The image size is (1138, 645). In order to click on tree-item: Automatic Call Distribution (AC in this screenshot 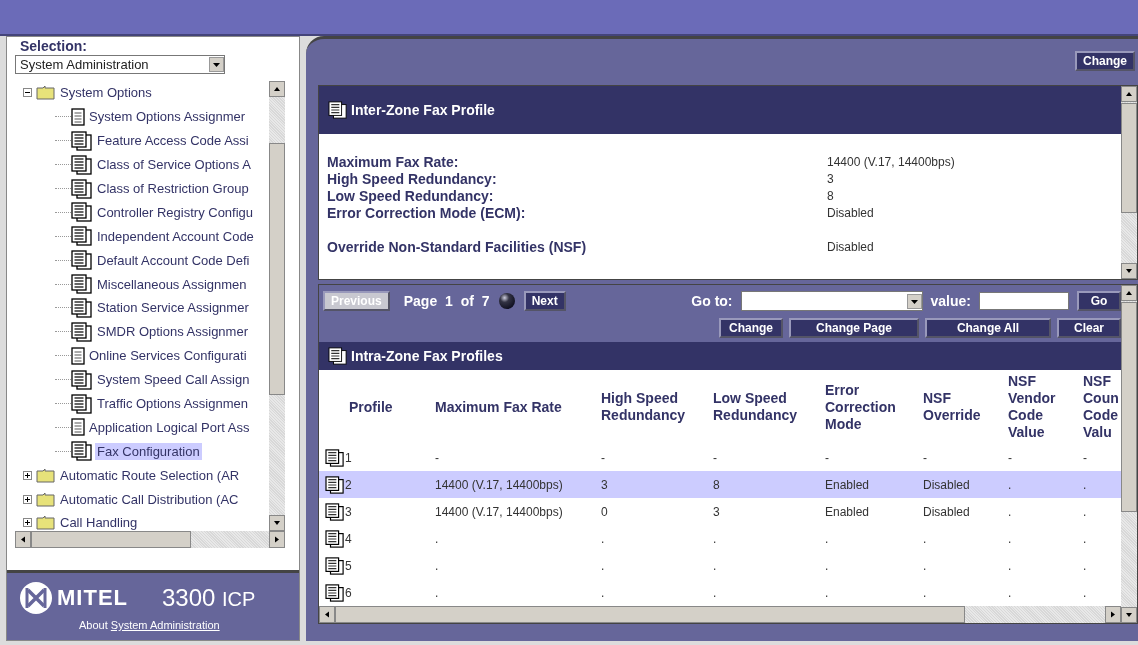, I will do `click(149, 499)`.